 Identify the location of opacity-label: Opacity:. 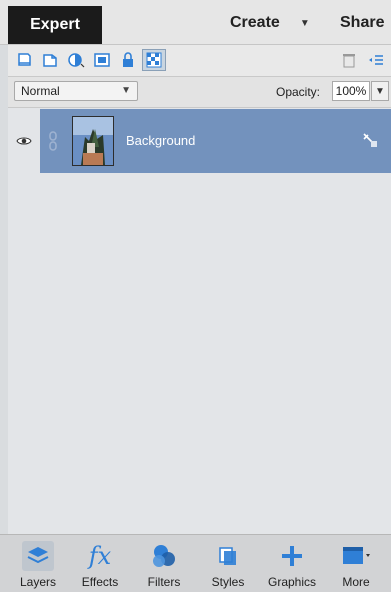
(298, 92).